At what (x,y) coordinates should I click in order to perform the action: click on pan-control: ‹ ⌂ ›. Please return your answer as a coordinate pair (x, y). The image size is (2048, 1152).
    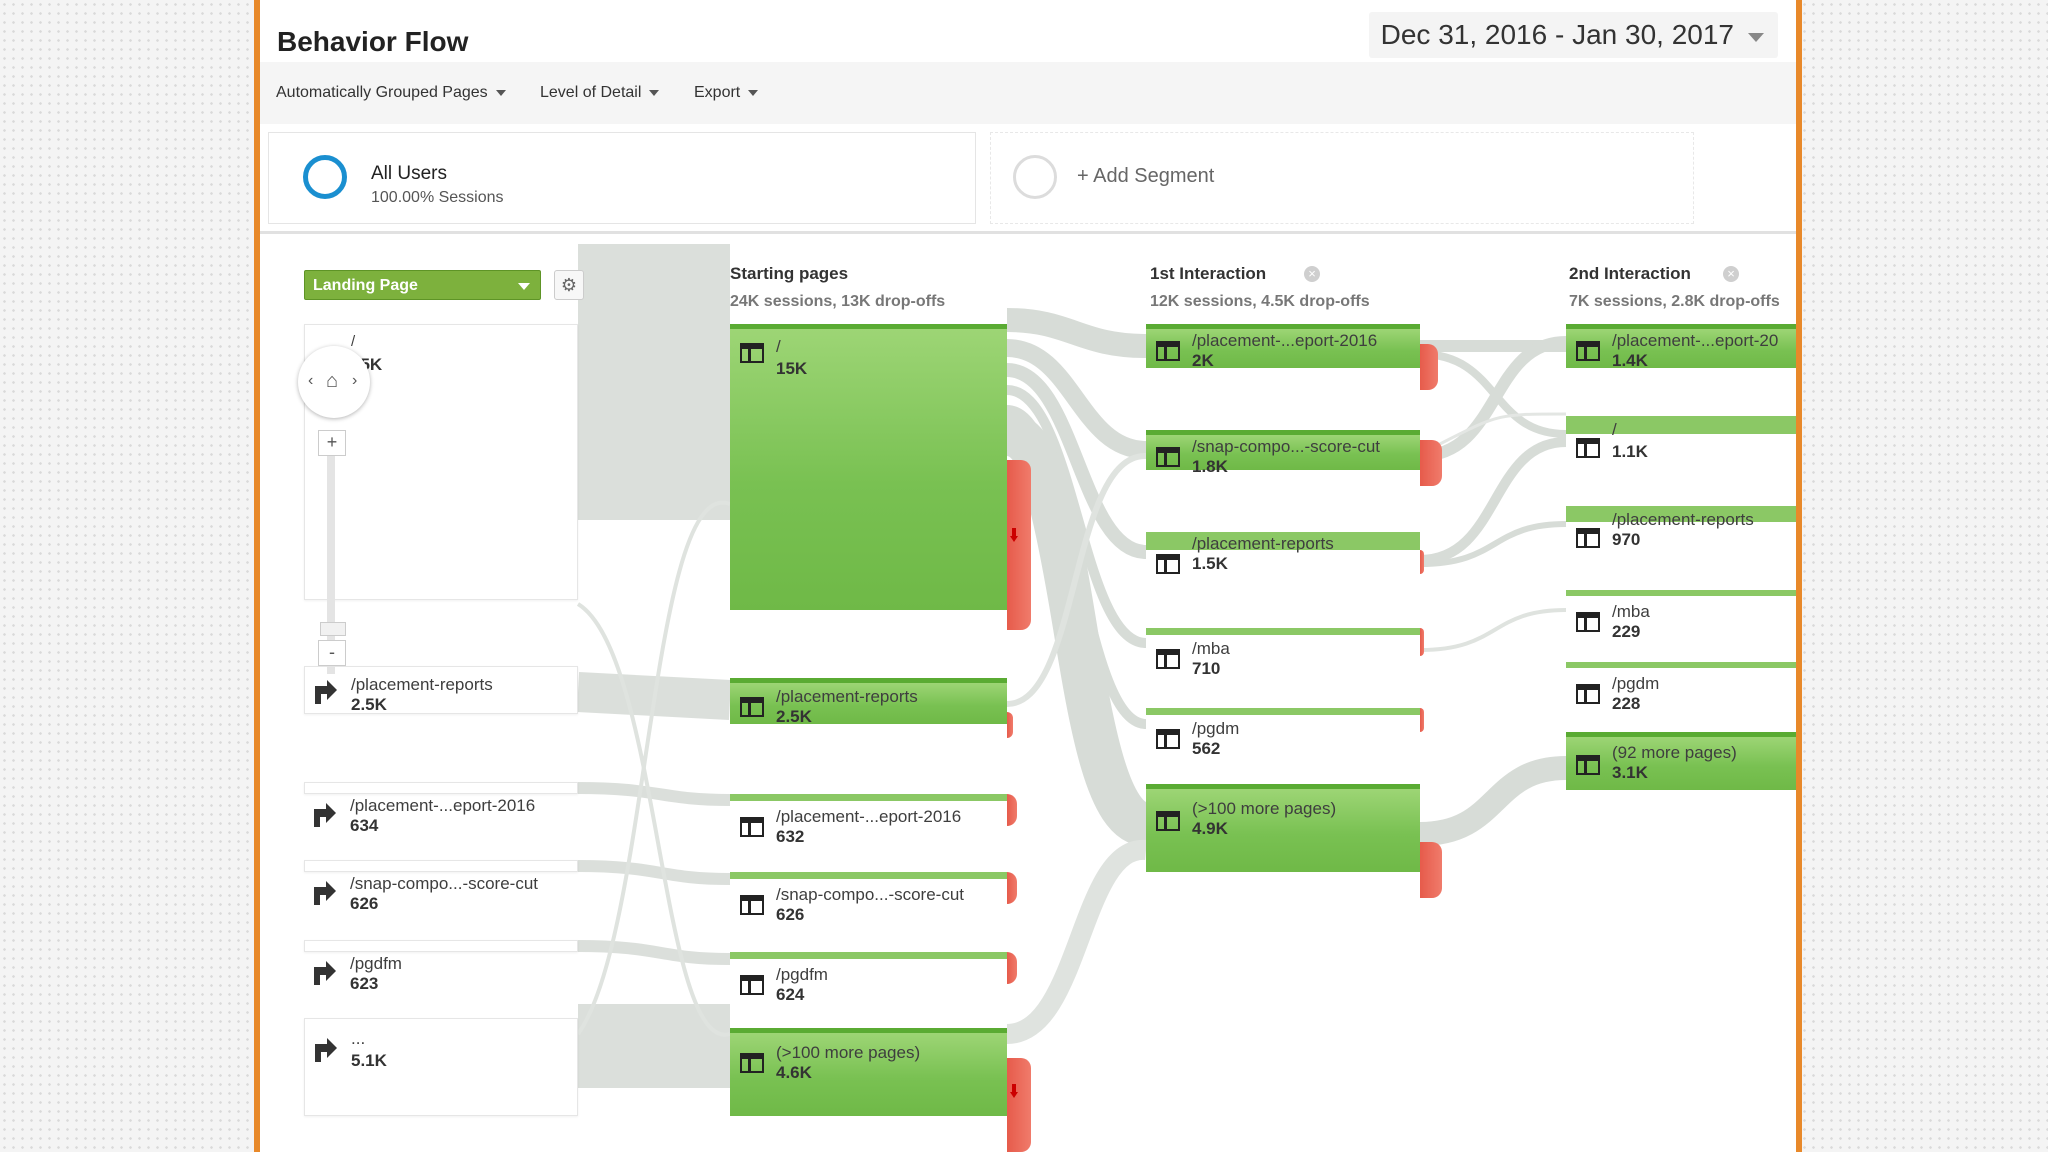
    Looking at the image, I should click on (334, 382).